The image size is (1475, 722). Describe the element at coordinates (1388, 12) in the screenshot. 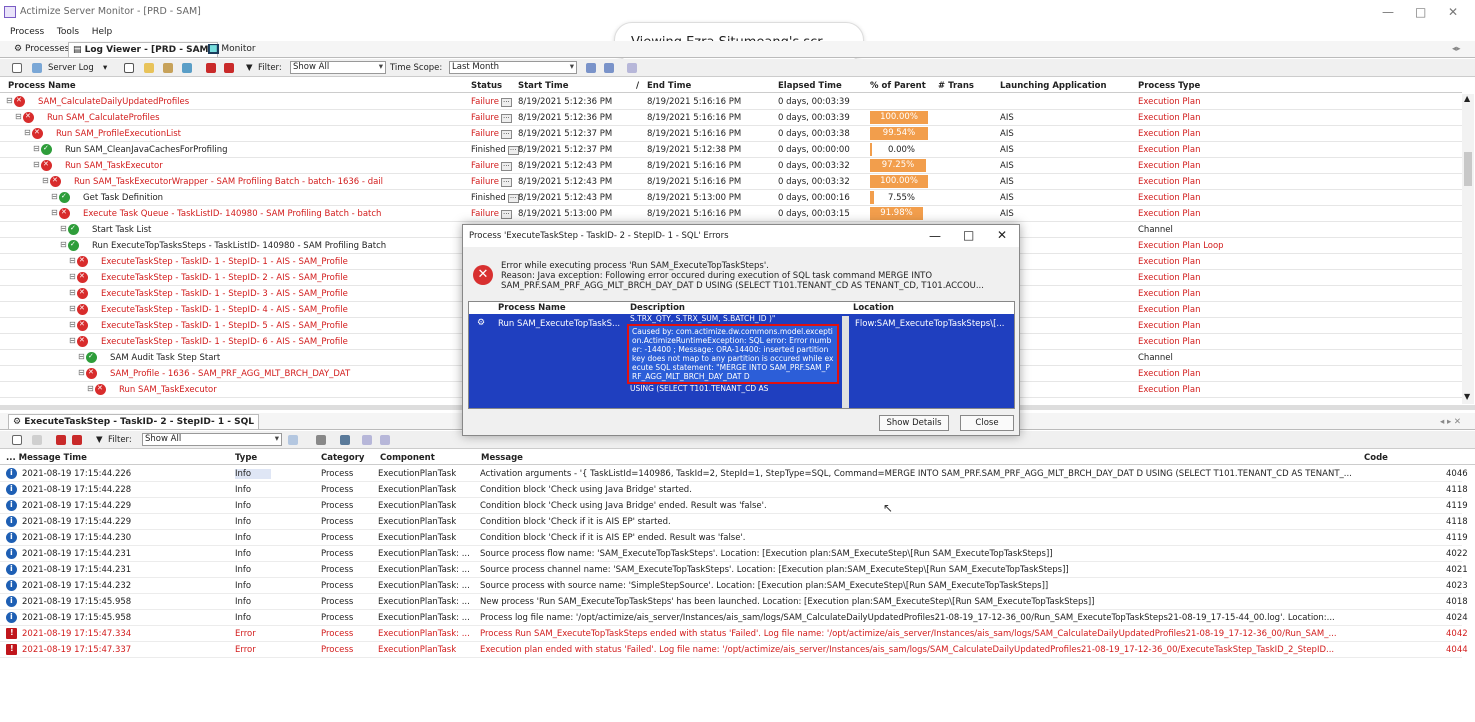

I see `minimize-icon: —` at that location.